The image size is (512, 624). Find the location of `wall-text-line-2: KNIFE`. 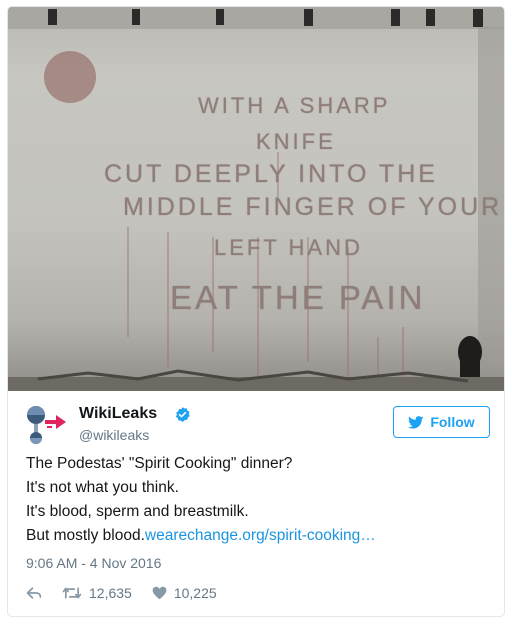

wall-text-line-2: KNIFE is located at coordinates (296, 141).